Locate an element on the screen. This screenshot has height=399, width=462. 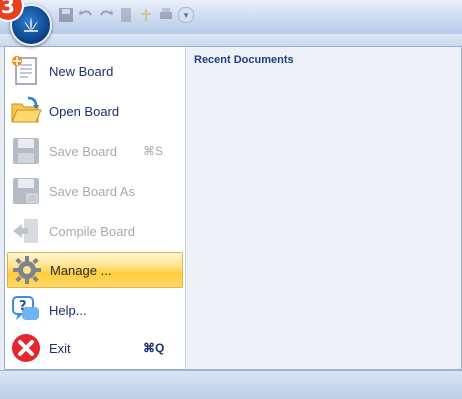
gear-icon is located at coordinates (27, 270).